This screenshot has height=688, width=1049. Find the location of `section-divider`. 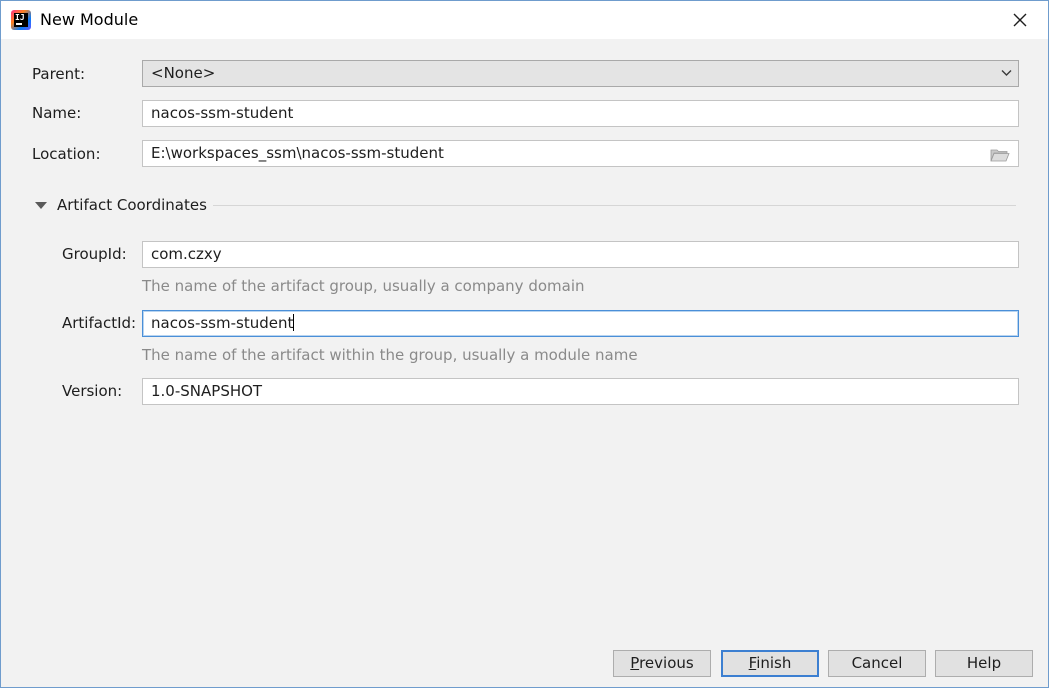

section-divider is located at coordinates (614, 205).